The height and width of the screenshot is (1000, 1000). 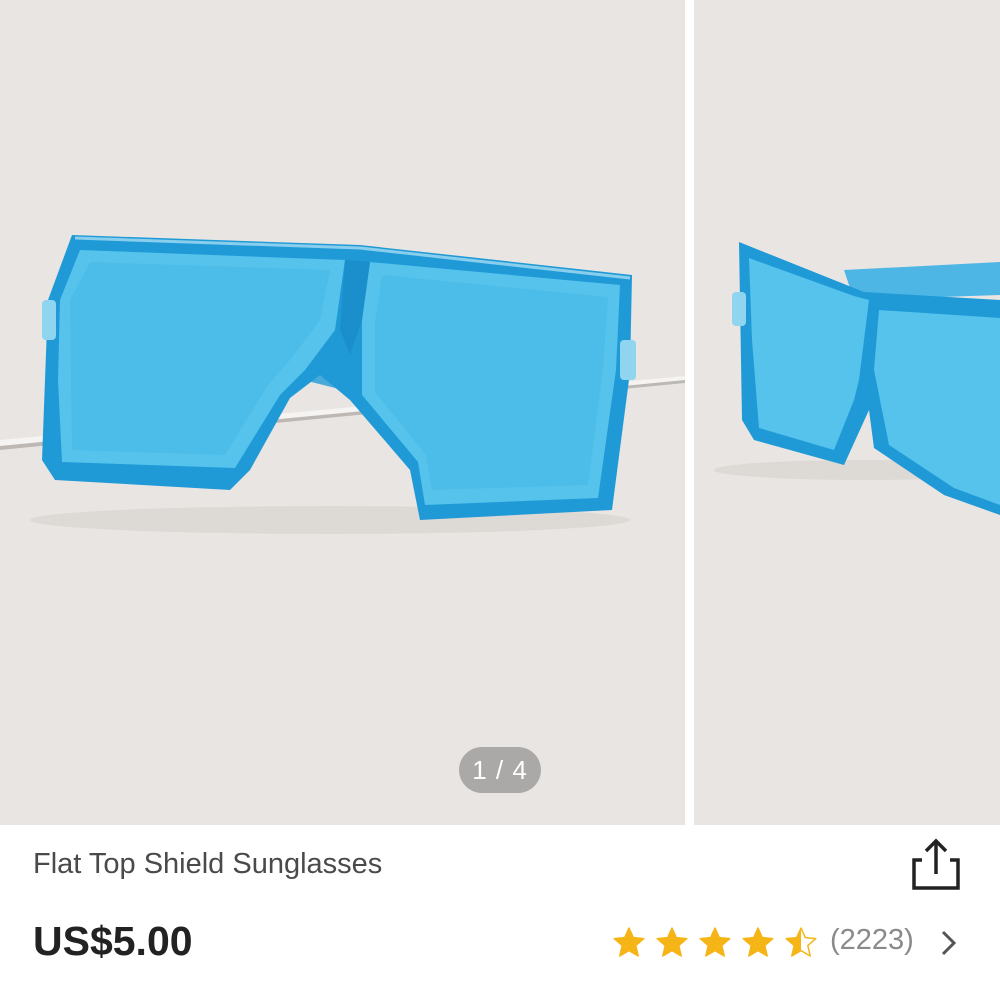 I want to click on product-title: Flat Top Shield Sunglasses, so click(x=208, y=864).